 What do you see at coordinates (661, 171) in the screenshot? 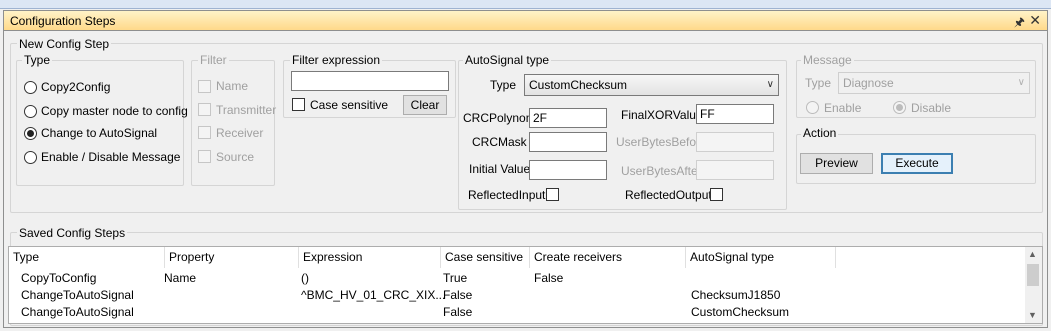
I see `user-bytes-after-label: UserBytesAfter` at bounding box center [661, 171].